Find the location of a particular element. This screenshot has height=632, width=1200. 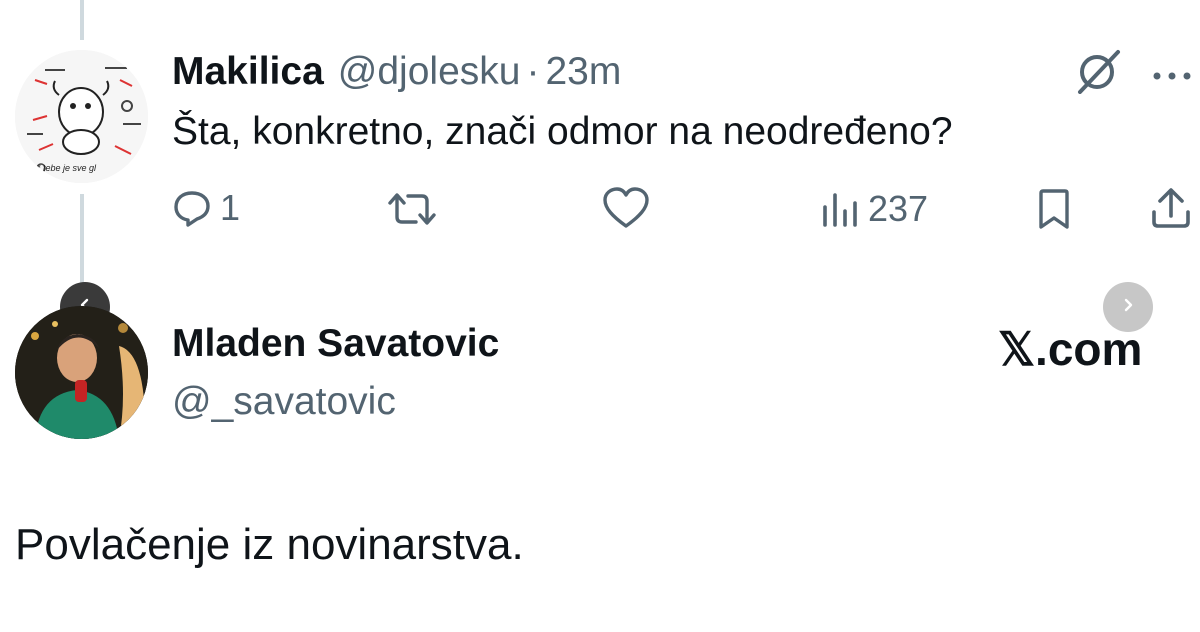

grok-icon is located at coordinates (1099, 73).